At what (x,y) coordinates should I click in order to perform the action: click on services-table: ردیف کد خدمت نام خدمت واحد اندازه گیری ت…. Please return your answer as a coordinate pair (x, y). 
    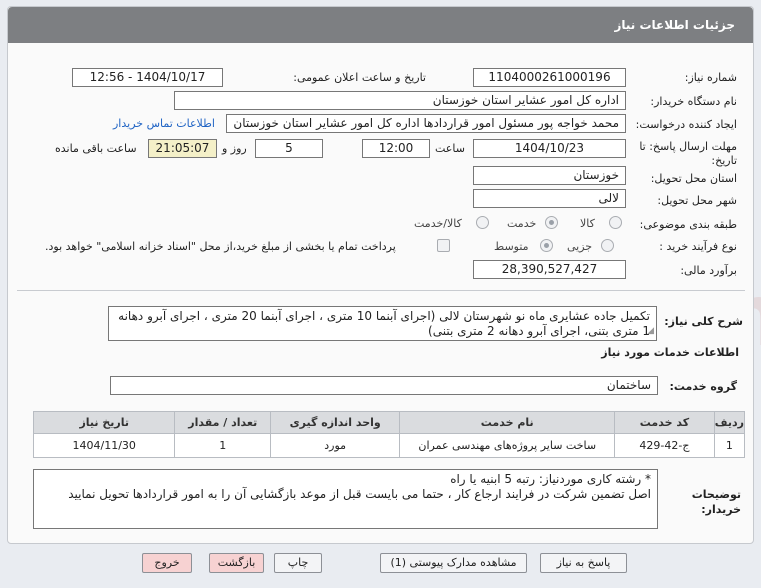
    Looking at the image, I should click on (389, 434).